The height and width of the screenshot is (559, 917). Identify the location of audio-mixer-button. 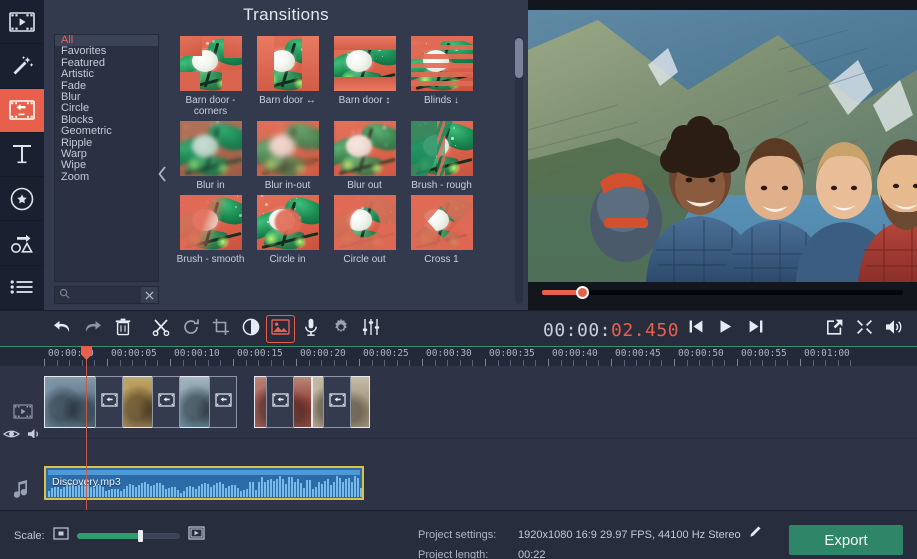
(370, 329).